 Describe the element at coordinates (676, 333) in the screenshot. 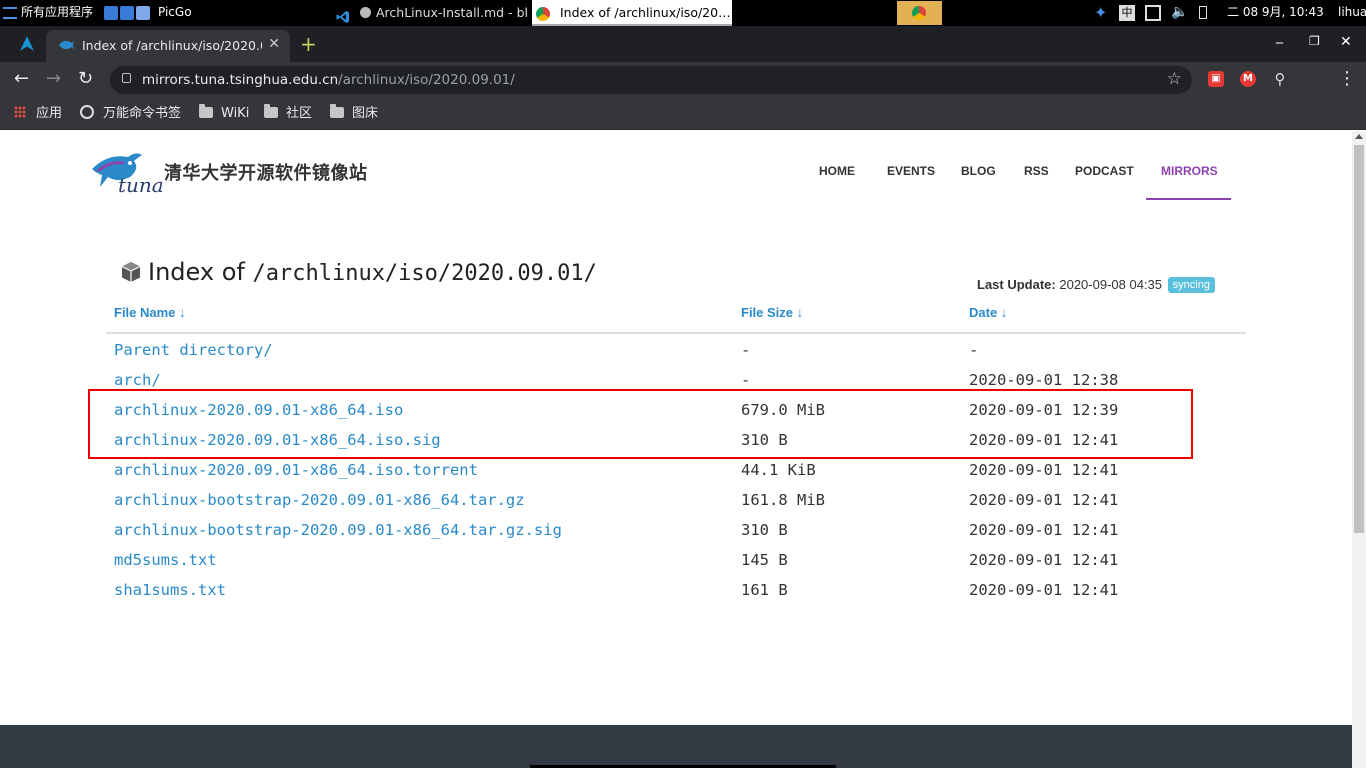

I see `table-divider` at that location.